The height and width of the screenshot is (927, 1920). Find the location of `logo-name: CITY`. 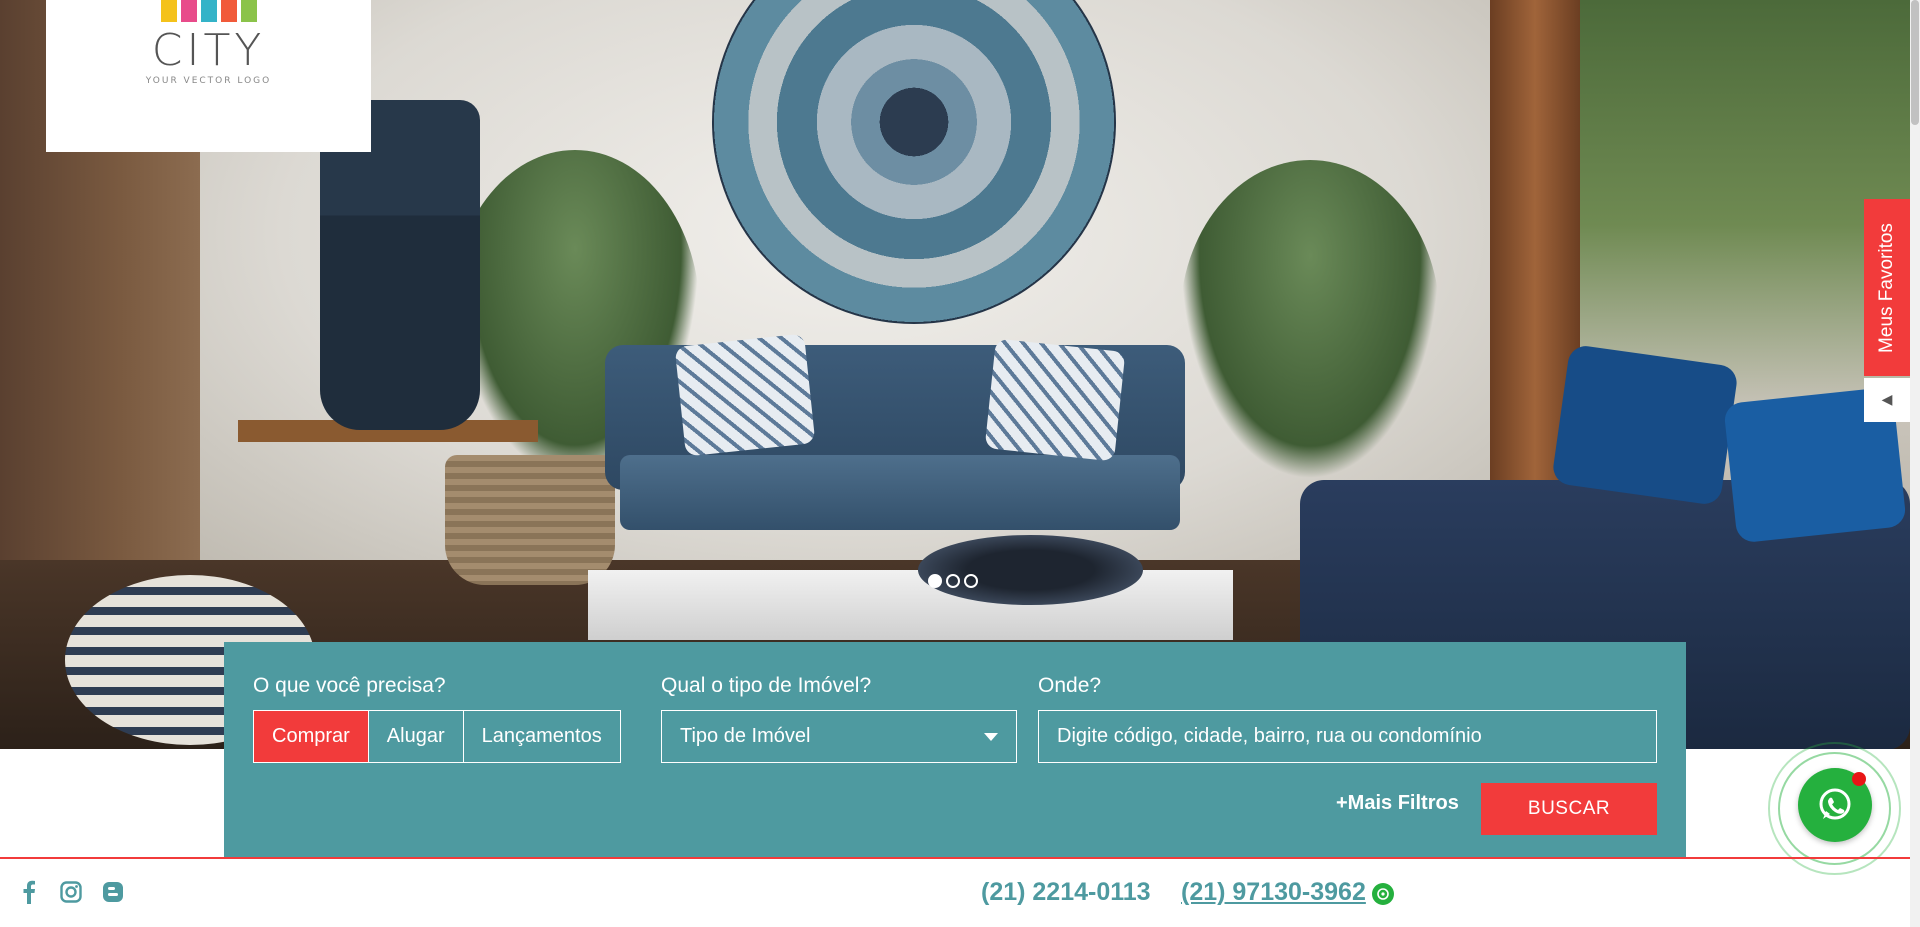

logo-name: CITY is located at coordinates (208, 50).